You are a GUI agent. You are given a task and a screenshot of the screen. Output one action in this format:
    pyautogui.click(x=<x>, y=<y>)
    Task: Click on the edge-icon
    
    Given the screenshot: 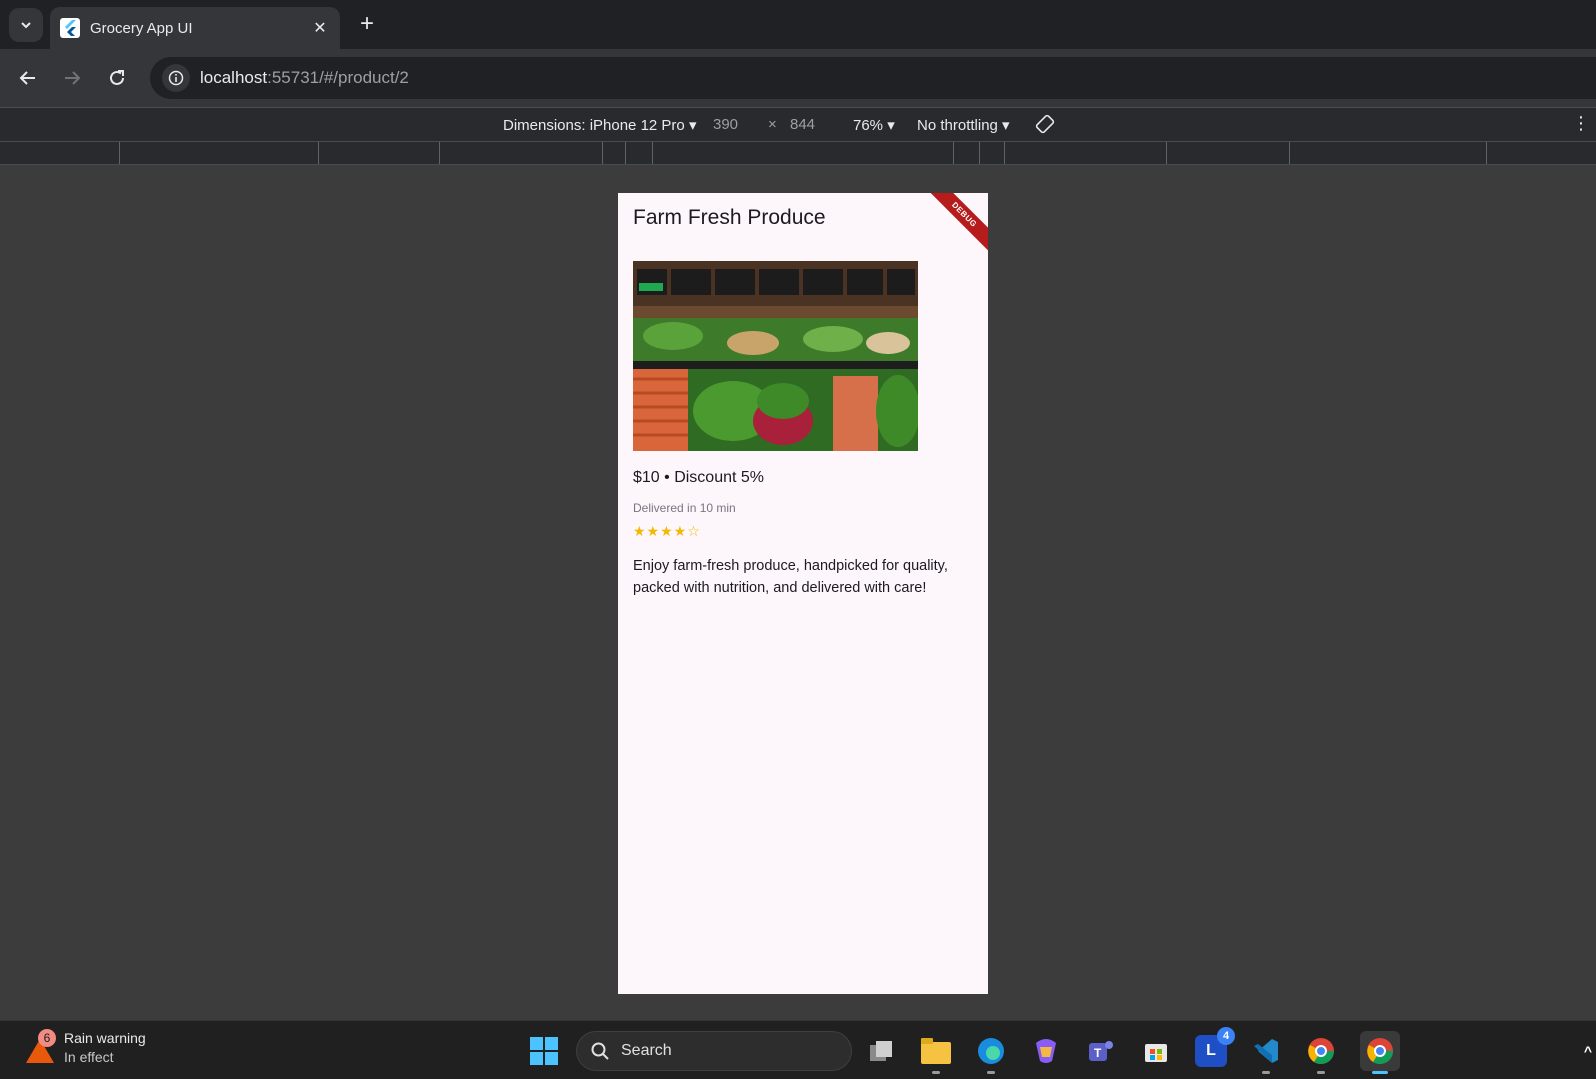 What is the action you would take?
    pyautogui.click(x=991, y=1054)
    